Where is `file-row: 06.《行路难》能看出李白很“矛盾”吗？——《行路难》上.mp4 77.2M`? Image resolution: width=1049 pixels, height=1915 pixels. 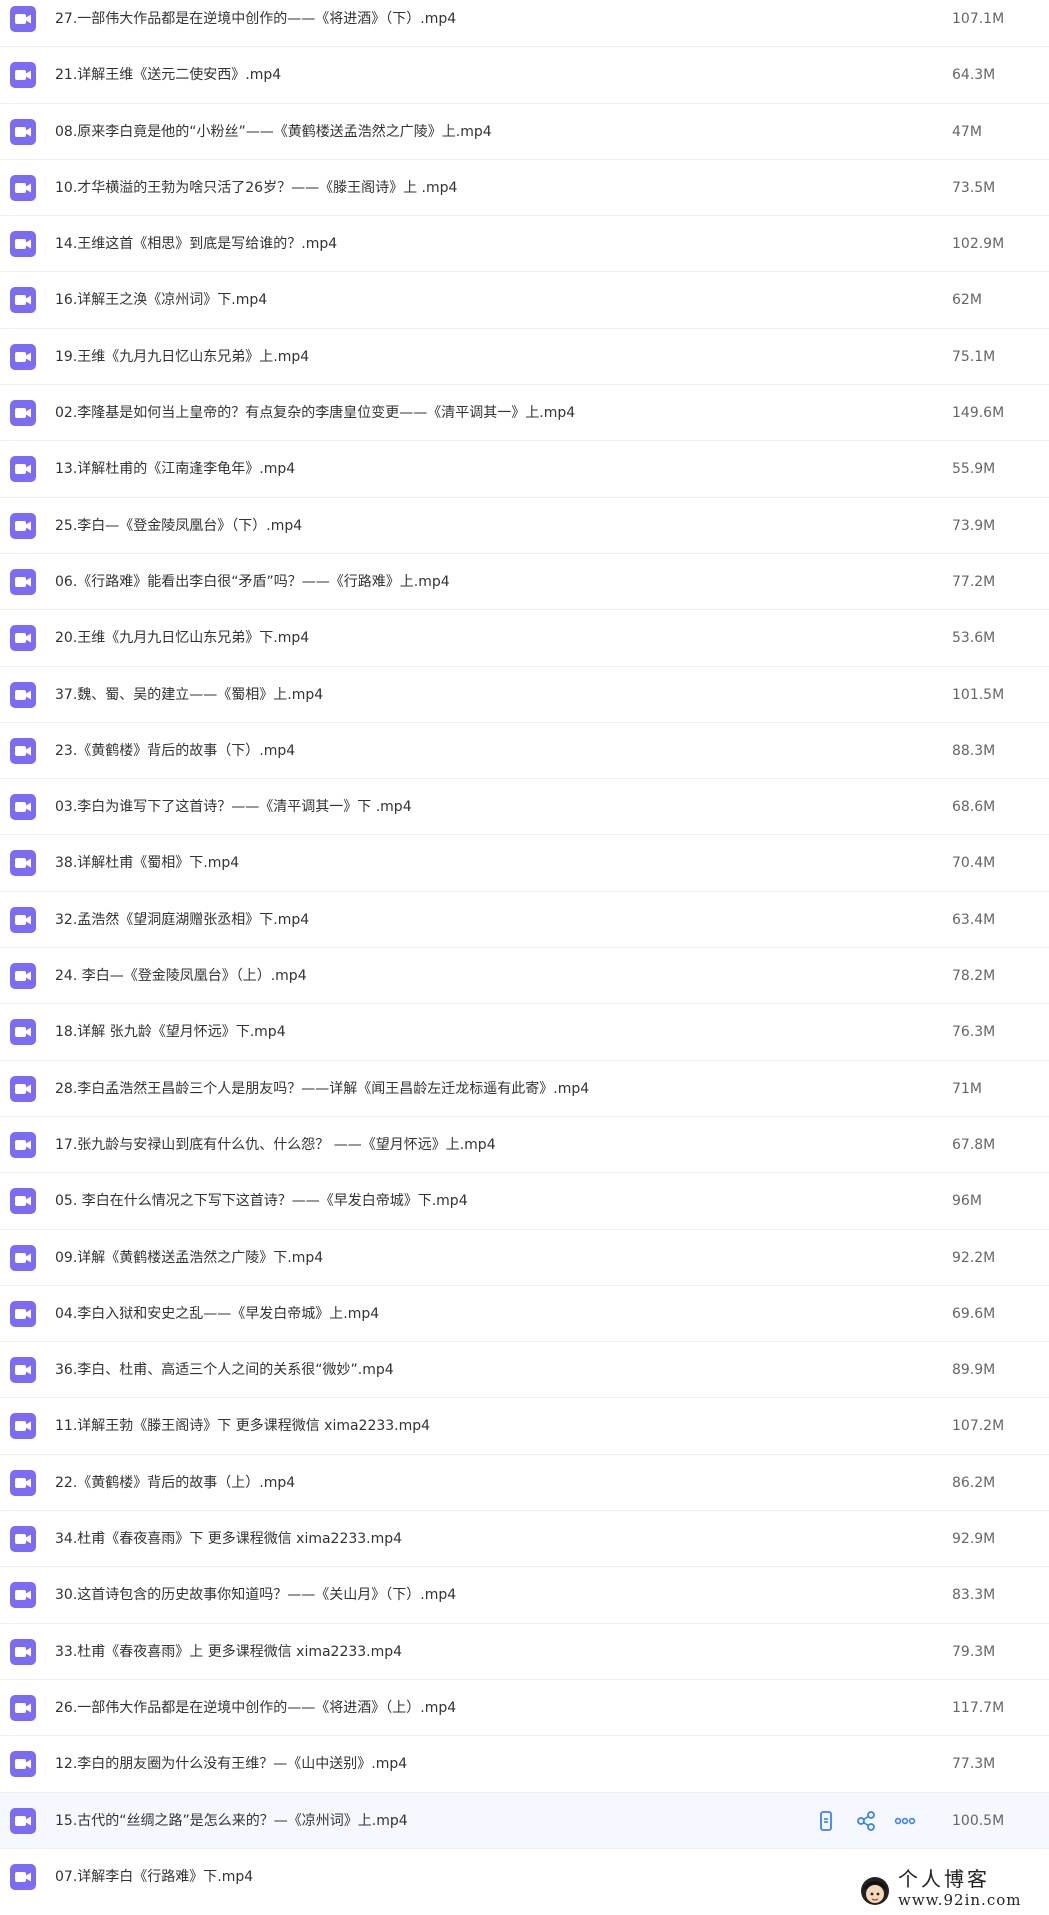 file-row: 06.《行路难》能看出李白很“矛盾”吗？——《行路难》上.mp4 77.2M is located at coordinates (524, 582).